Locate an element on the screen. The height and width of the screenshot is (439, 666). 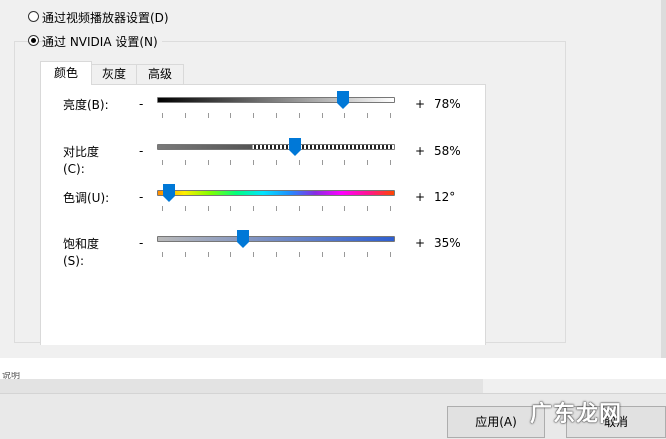
contrast-plus: + is located at coordinates (420, 151).